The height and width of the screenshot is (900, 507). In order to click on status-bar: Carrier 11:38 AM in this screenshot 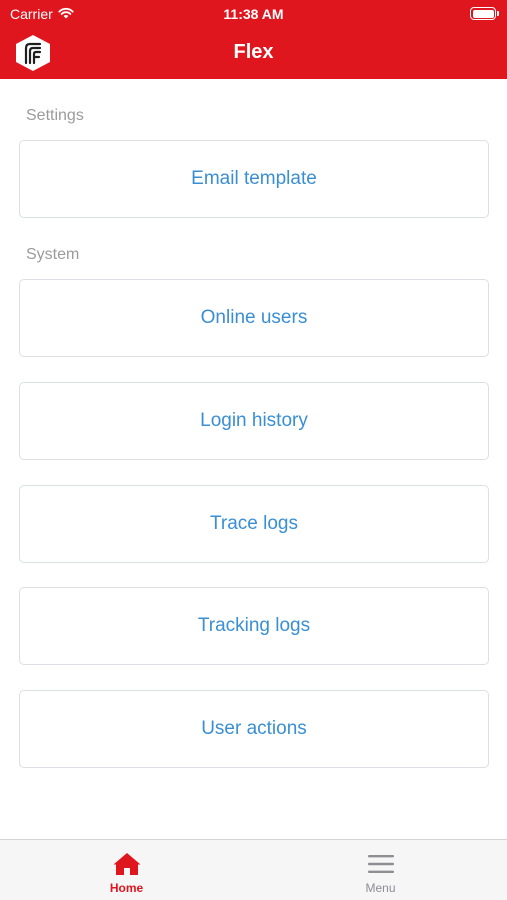, I will do `click(253, 14)`.